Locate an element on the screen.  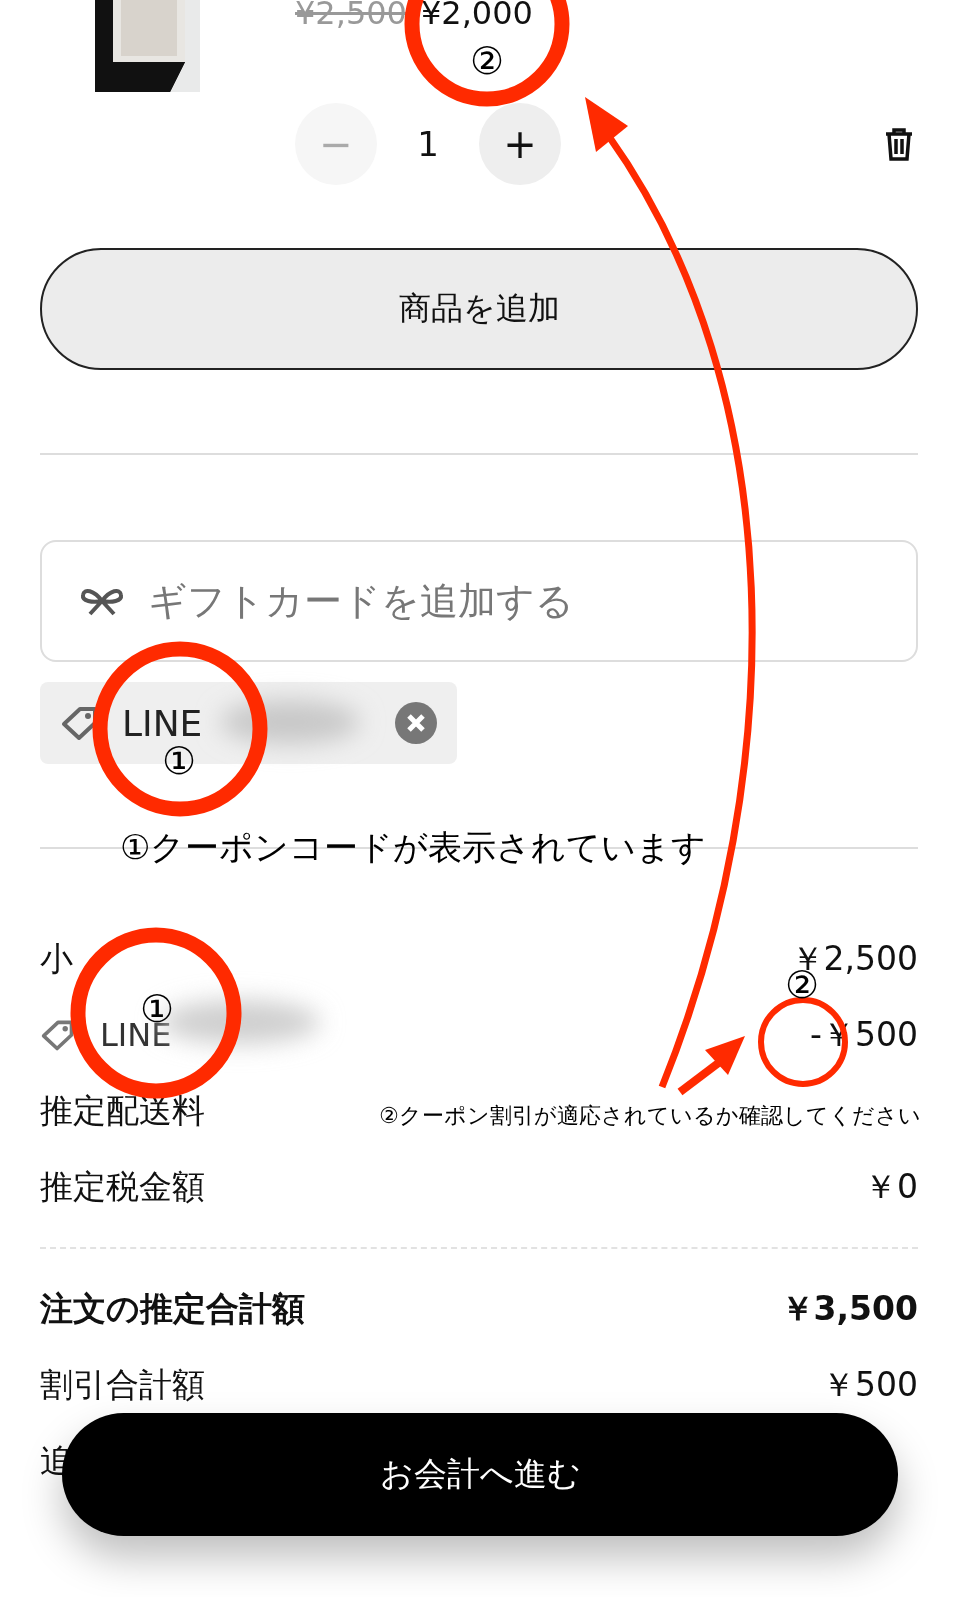
ribbon-icon is located at coordinates (102, 601).